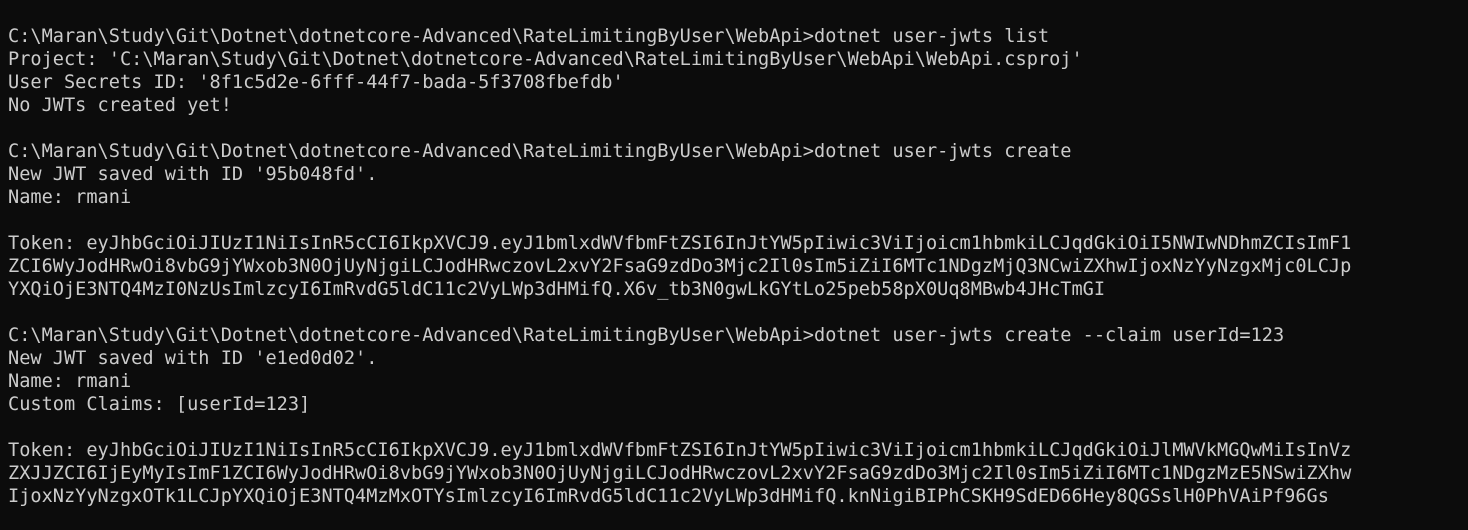 The width and height of the screenshot is (1468, 530). I want to click on output-name-1: Name: rmani, so click(70, 197).